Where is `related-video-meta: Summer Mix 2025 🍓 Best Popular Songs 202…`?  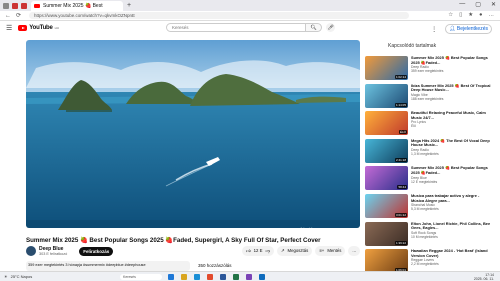
related-video-meta: Summer Mix 2025 🍓 Best Popular Songs 202… is located at coordinates (452, 70).